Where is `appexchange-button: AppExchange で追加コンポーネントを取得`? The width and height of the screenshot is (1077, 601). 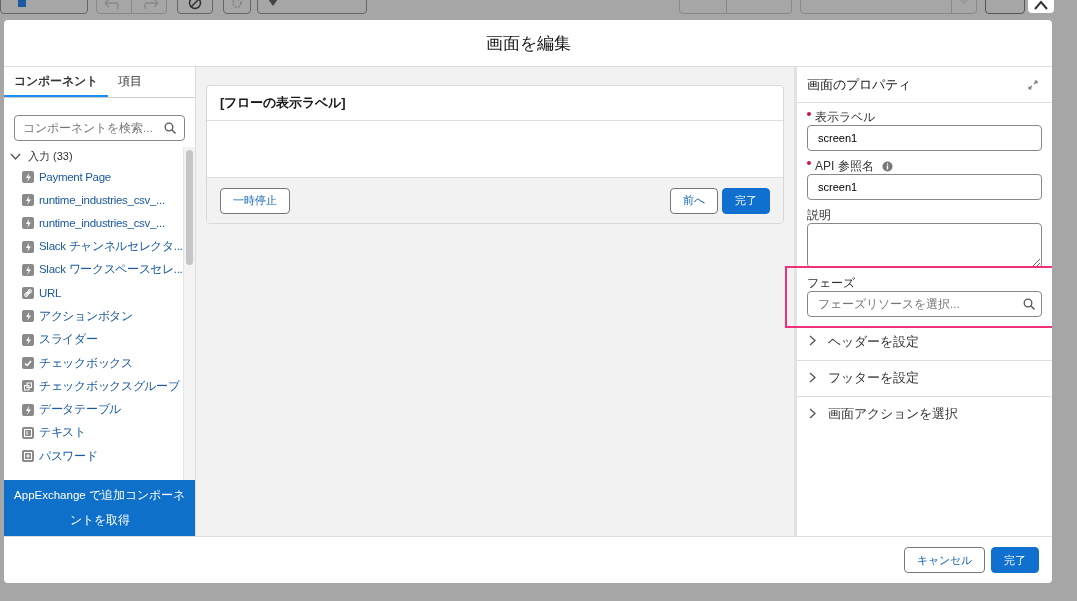 appexchange-button: AppExchange で追加コンポーネントを取得 is located at coordinates (99, 508).